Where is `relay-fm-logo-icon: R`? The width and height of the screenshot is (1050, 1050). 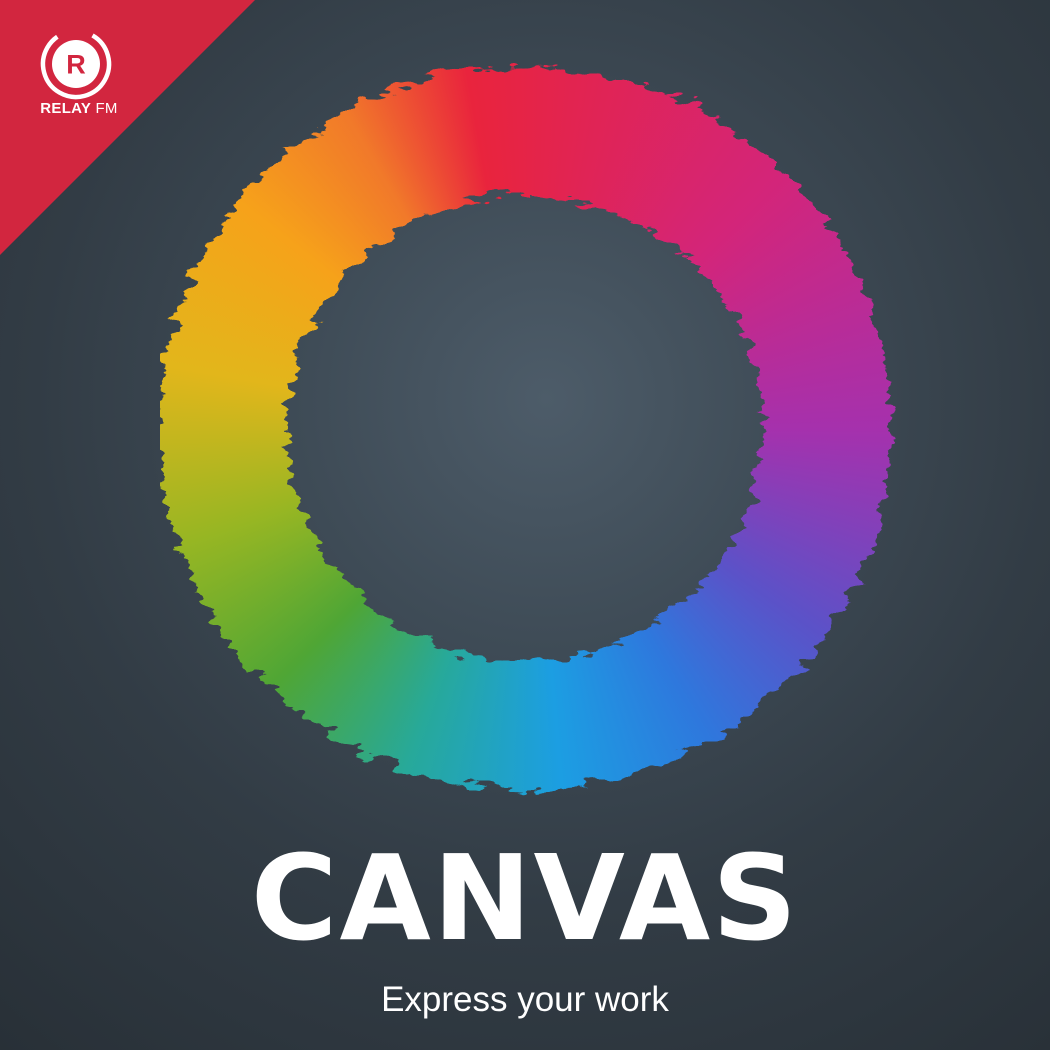
relay-fm-logo-icon: R is located at coordinates (76, 64).